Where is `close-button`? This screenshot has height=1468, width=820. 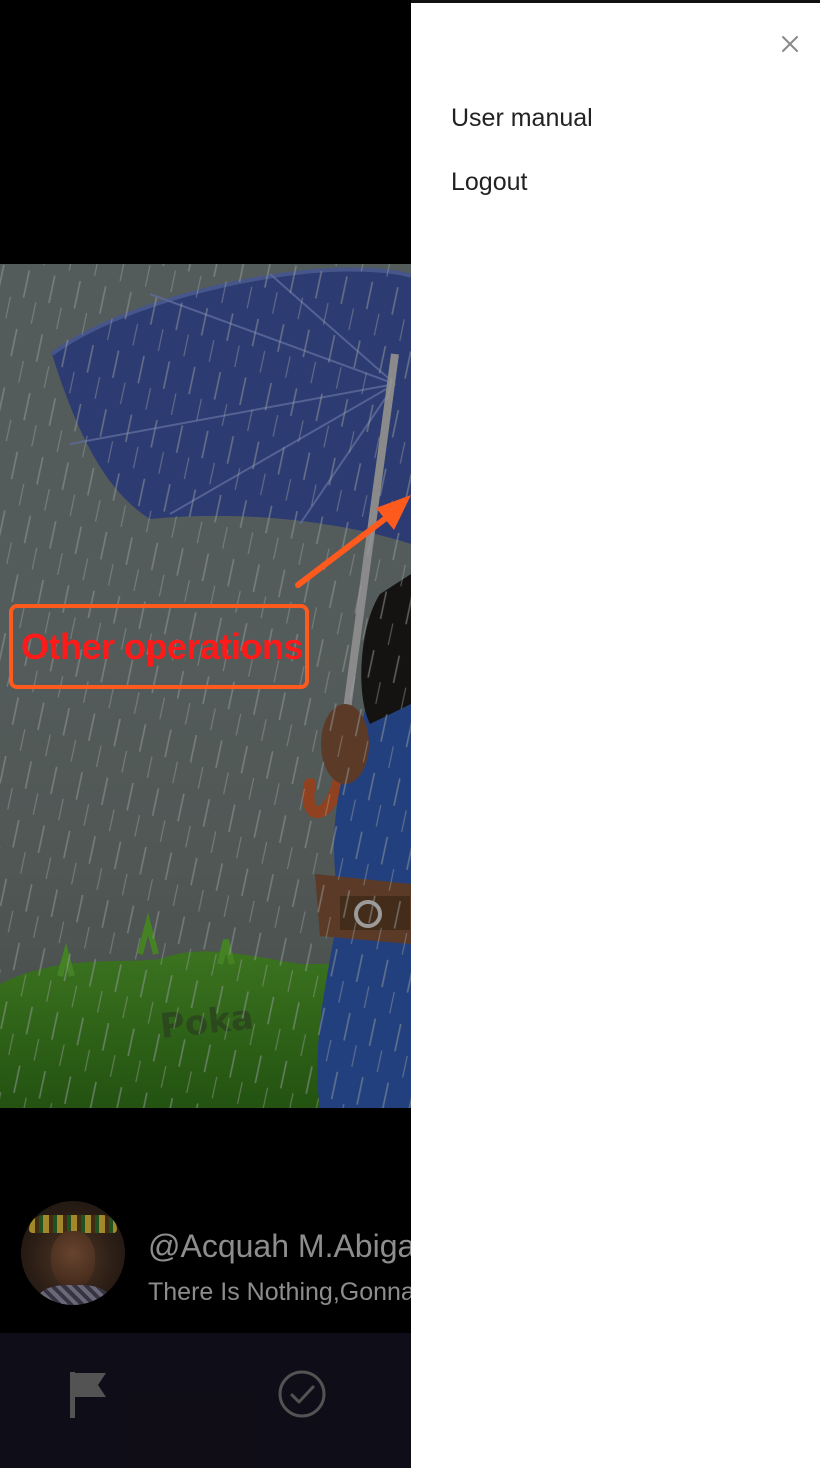
close-button is located at coordinates (790, 44).